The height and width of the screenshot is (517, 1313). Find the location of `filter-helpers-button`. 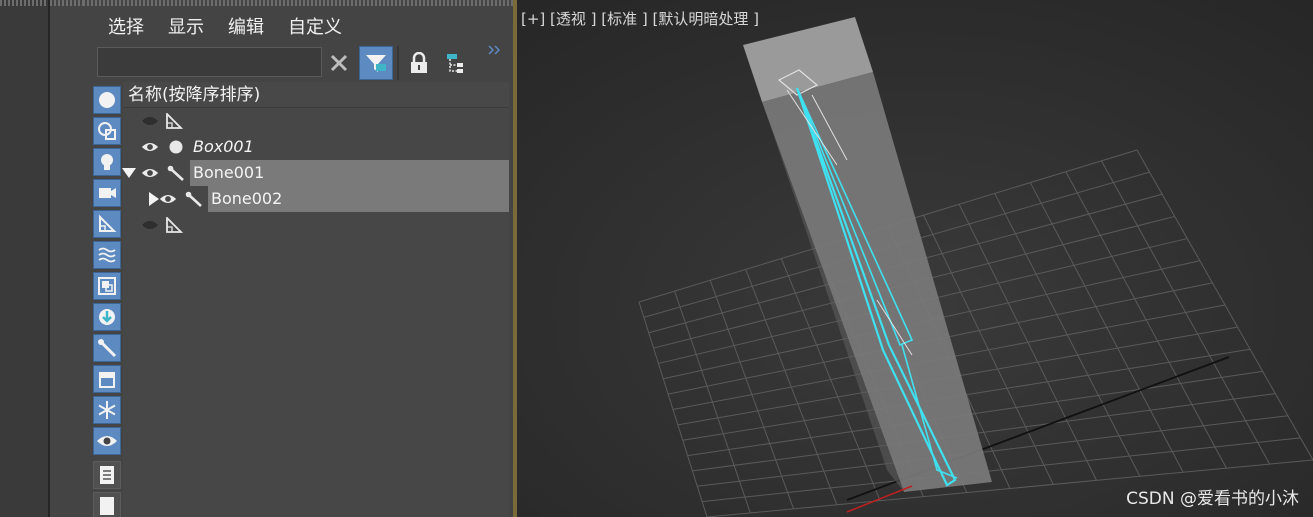

filter-helpers-button is located at coordinates (107, 224).